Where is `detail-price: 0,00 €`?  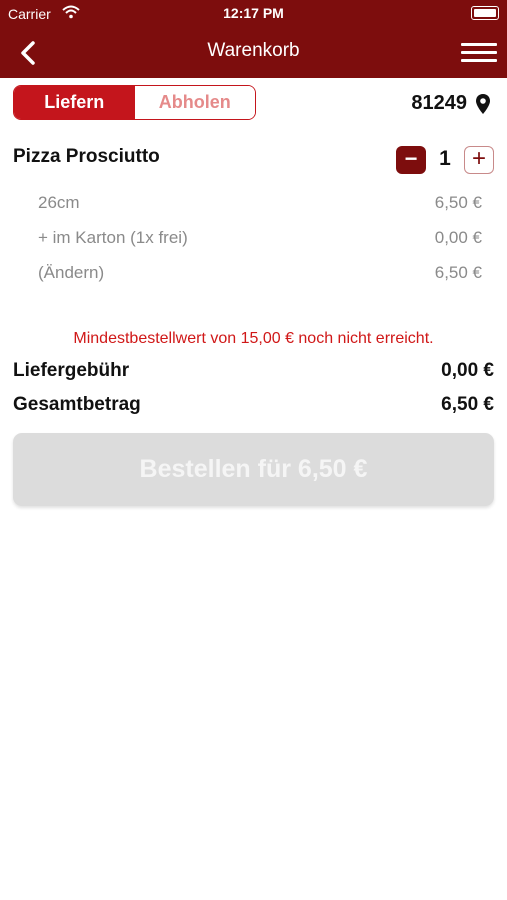 detail-price: 0,00 € is located at coordinates (458, 237).